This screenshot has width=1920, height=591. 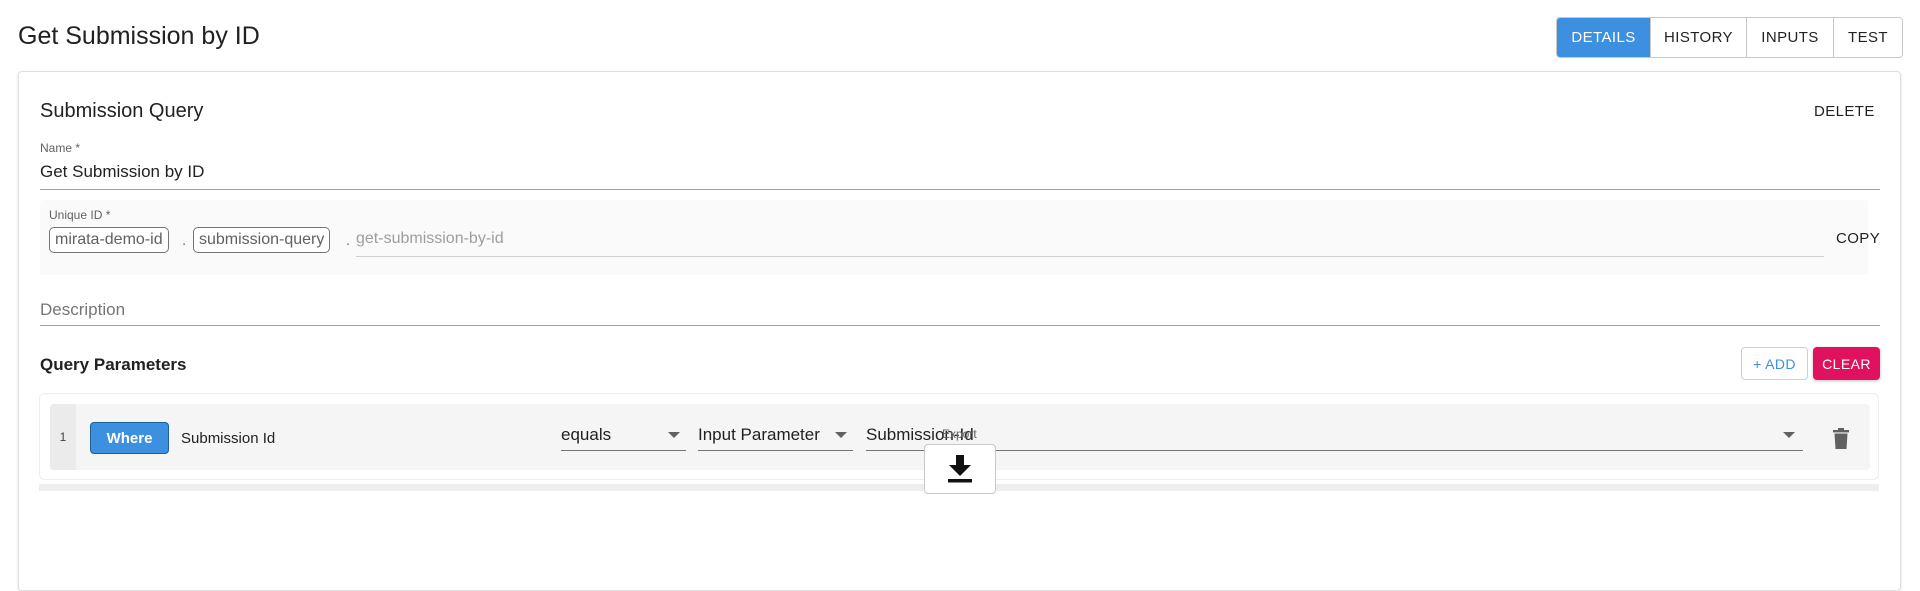 I want to click on name-label: Name *, so click(x=60, y=148).